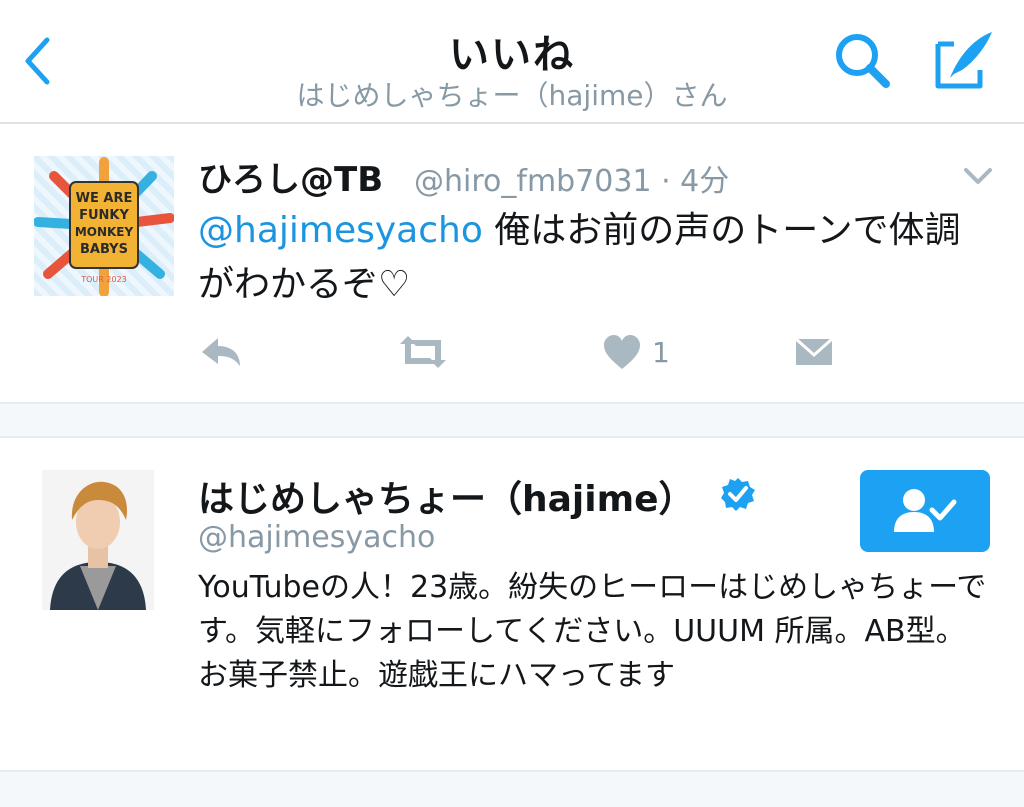 The height and width of the screenshot is (807, 1024). I want to click on profile-avatar, so click(98, 540).